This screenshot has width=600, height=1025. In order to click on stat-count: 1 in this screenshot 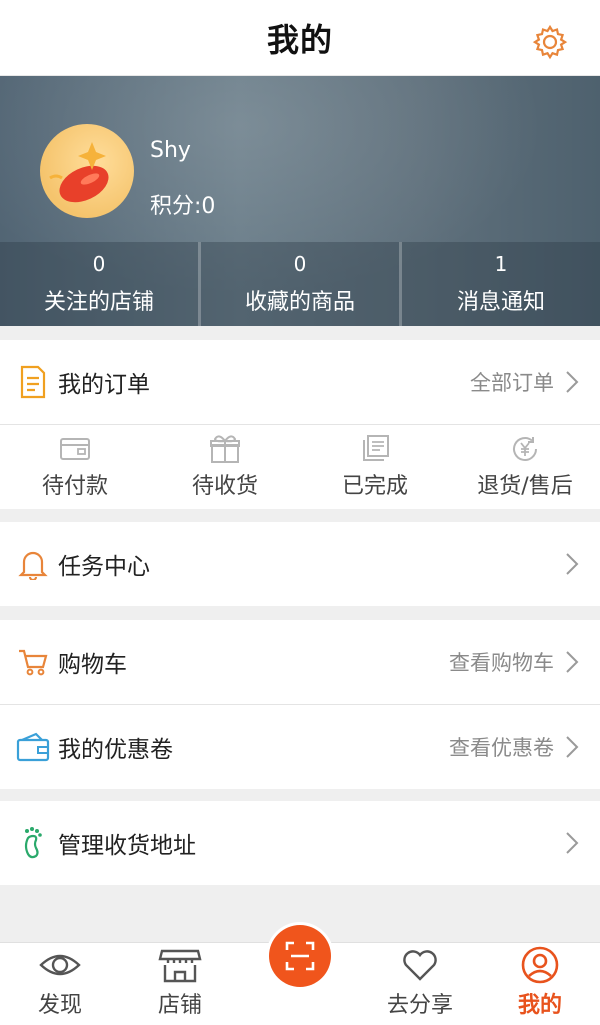, I will do `click(501, 264)`.